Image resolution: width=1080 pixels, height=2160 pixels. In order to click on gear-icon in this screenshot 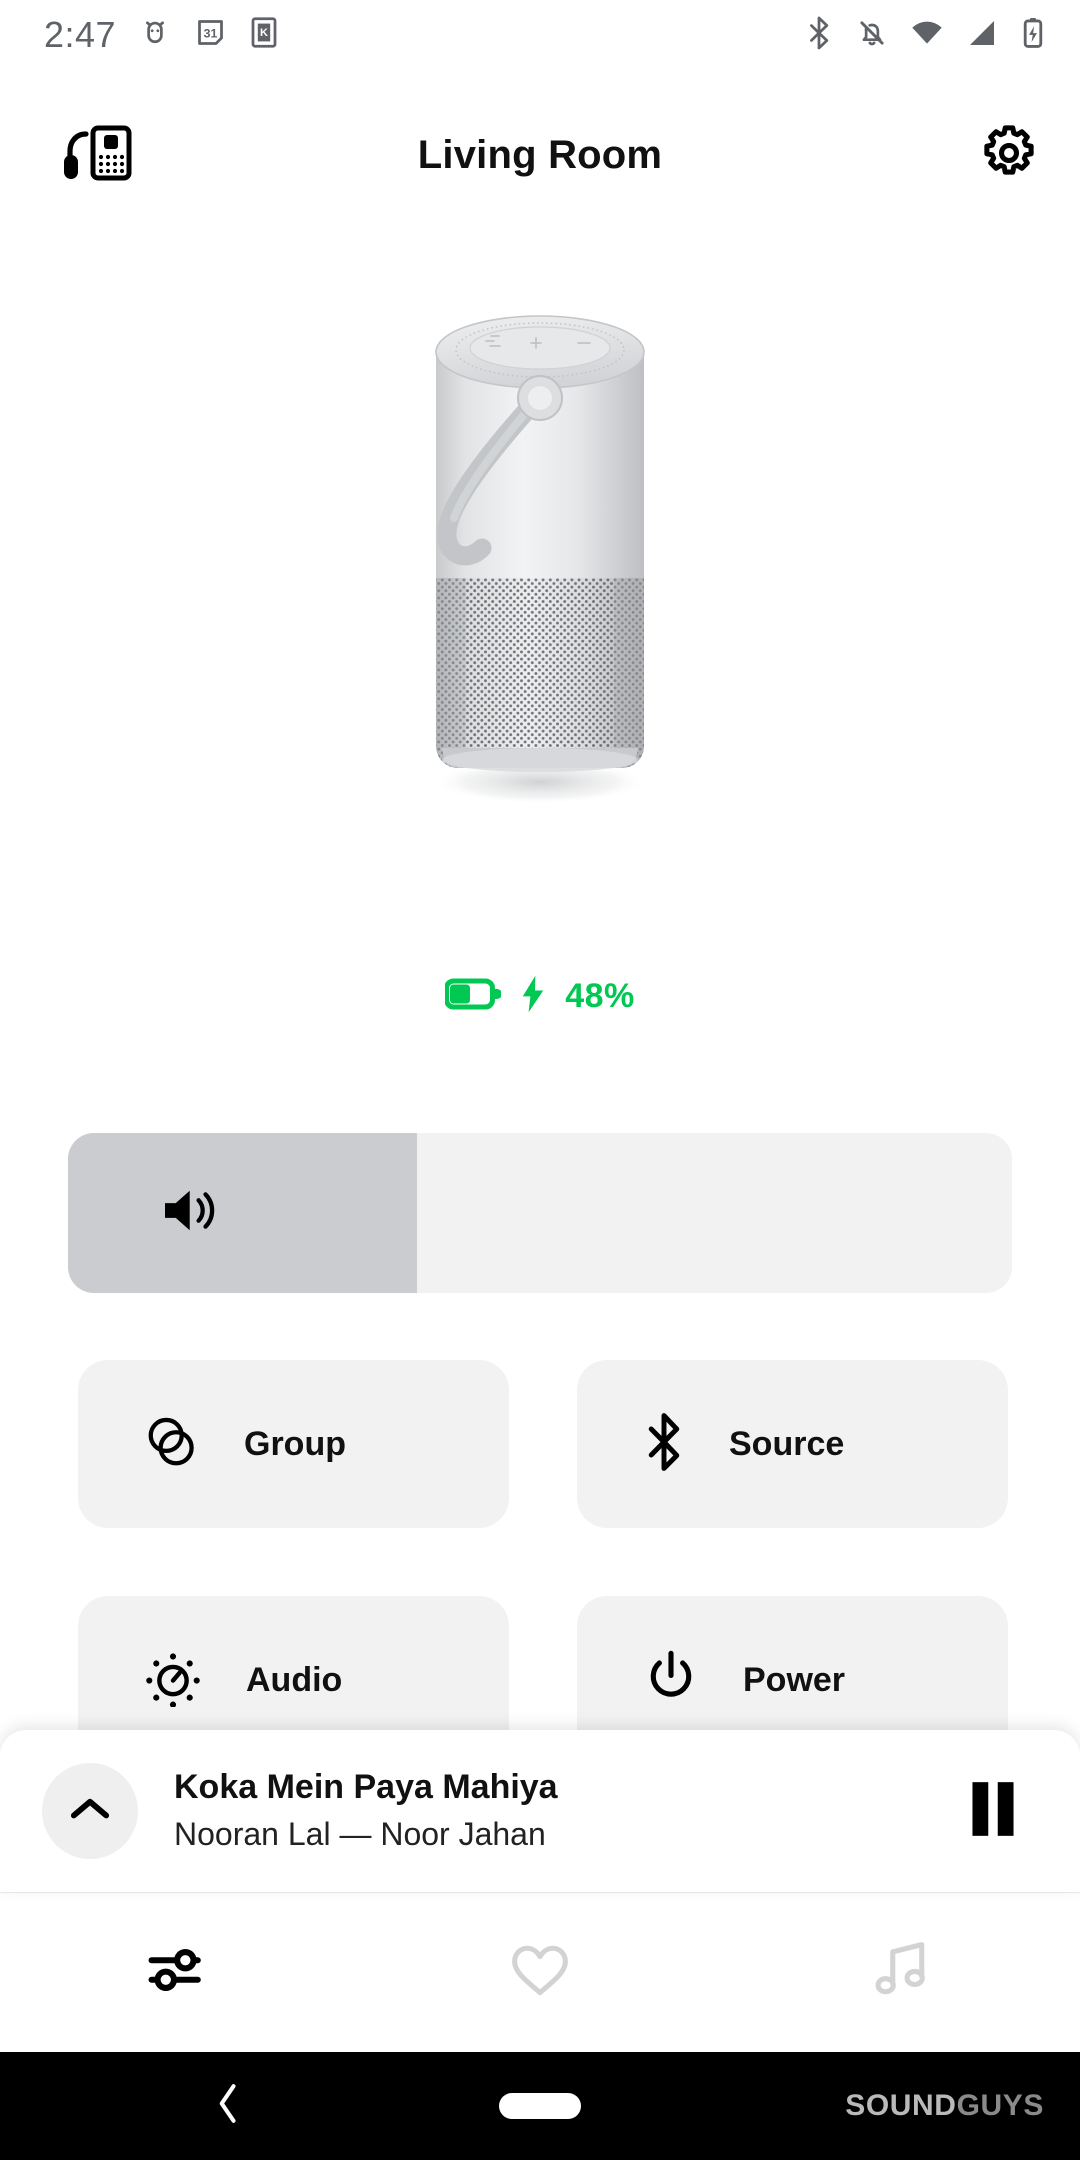, I will do `click(1009, 155)`.